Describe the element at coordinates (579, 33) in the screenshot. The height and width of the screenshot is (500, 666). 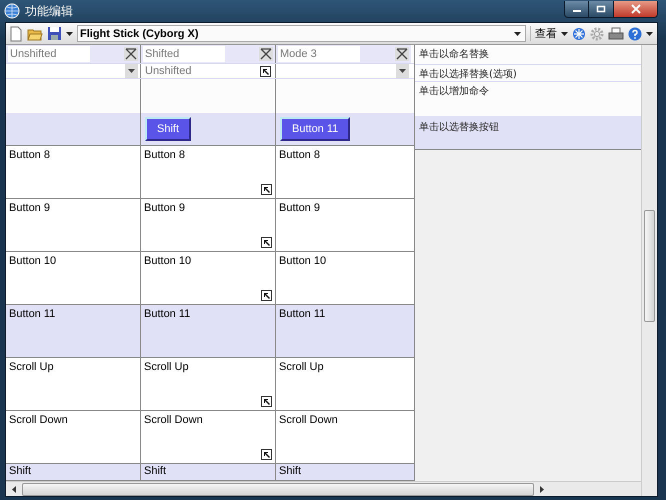
I see `asterisk-icon` at that location.